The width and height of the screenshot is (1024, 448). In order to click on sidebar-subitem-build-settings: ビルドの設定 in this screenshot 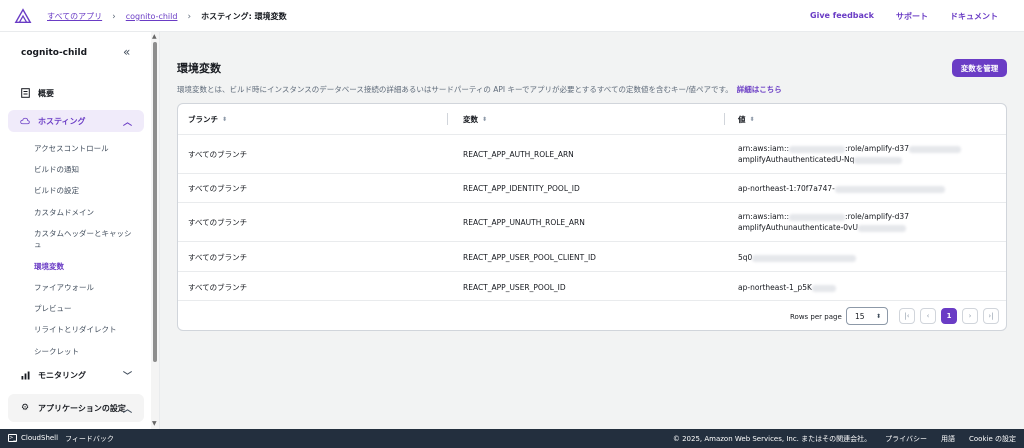, I will do `click(89, 190)`.